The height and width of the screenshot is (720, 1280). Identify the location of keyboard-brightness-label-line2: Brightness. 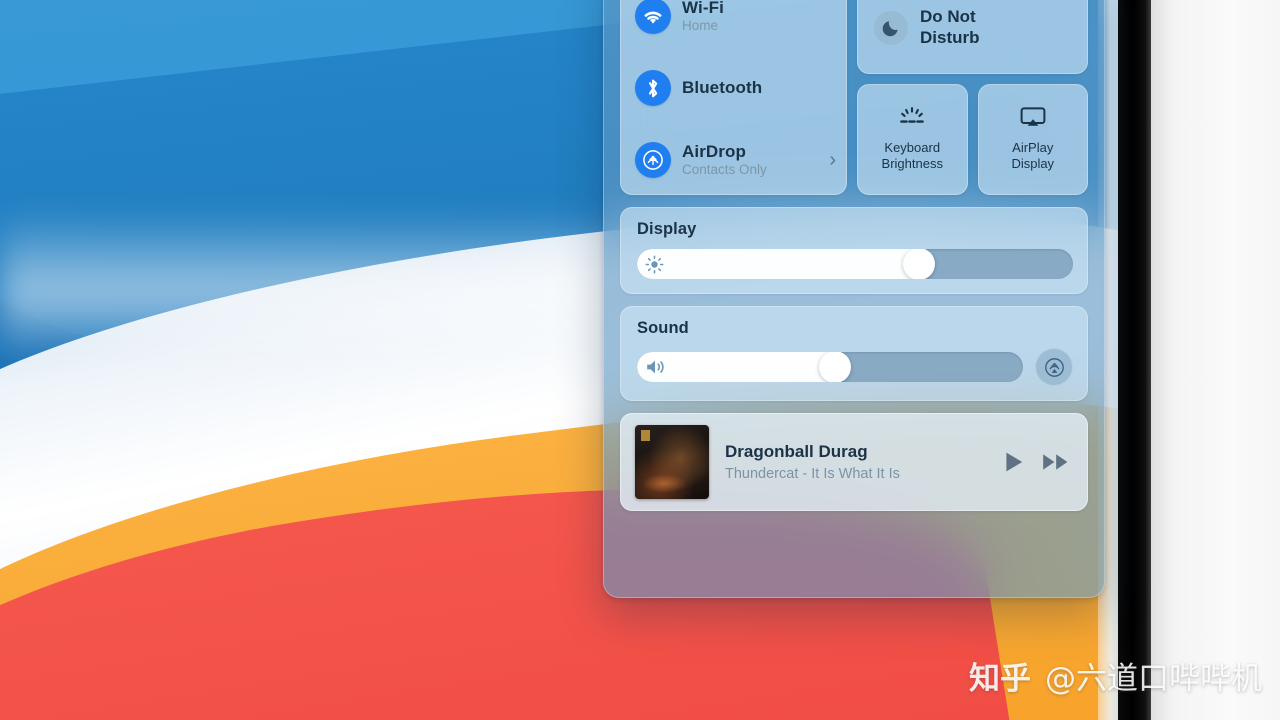
(912, 163).